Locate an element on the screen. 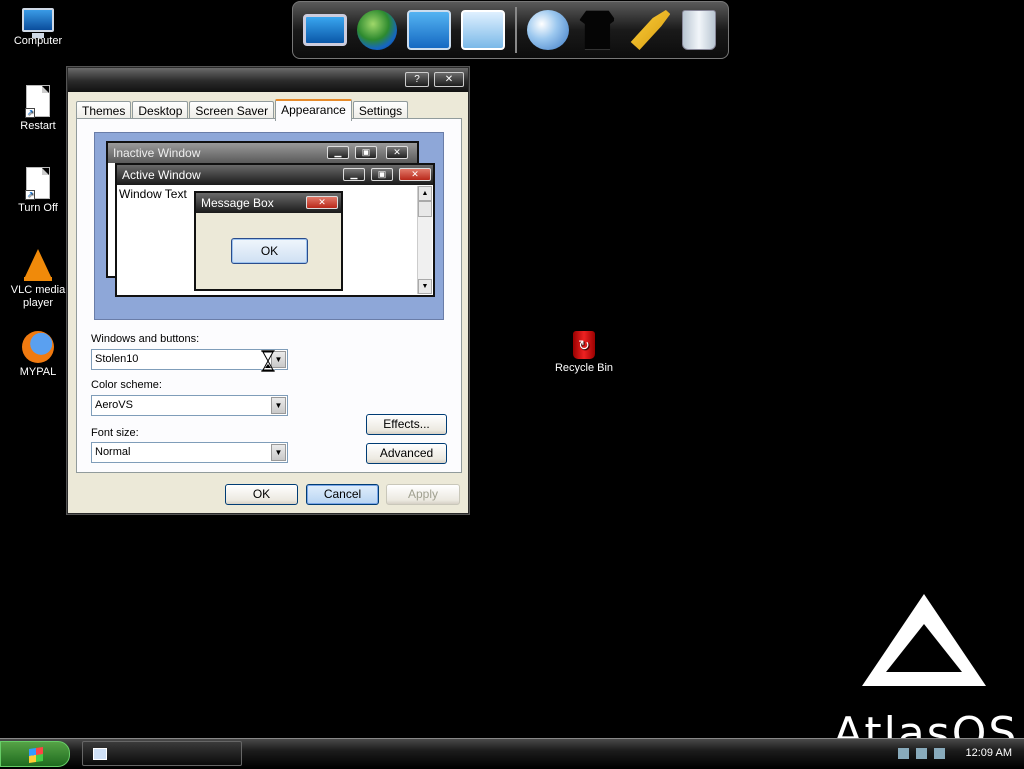  close-button: ✕ is located at coordinates (449, 79).